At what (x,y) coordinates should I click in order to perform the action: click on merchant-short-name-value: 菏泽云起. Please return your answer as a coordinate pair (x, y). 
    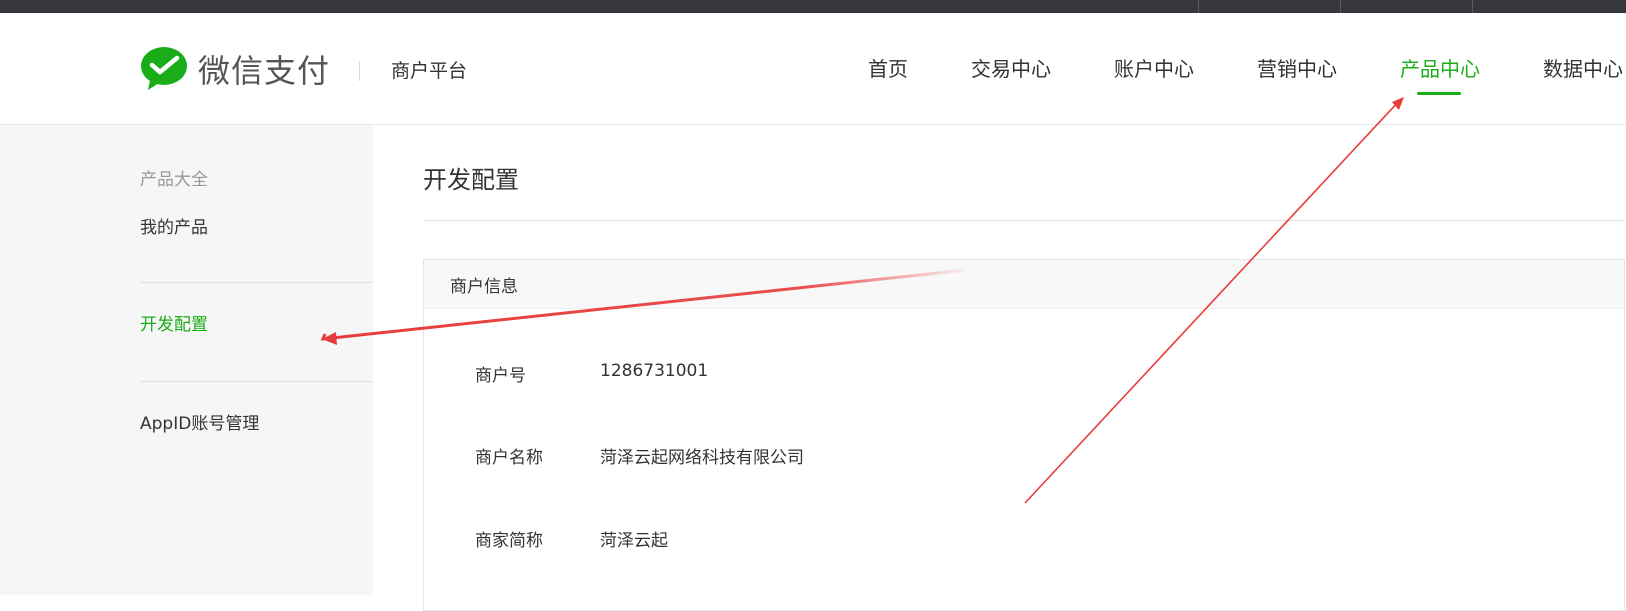
    Looking at the image, I should click on (634, 541).